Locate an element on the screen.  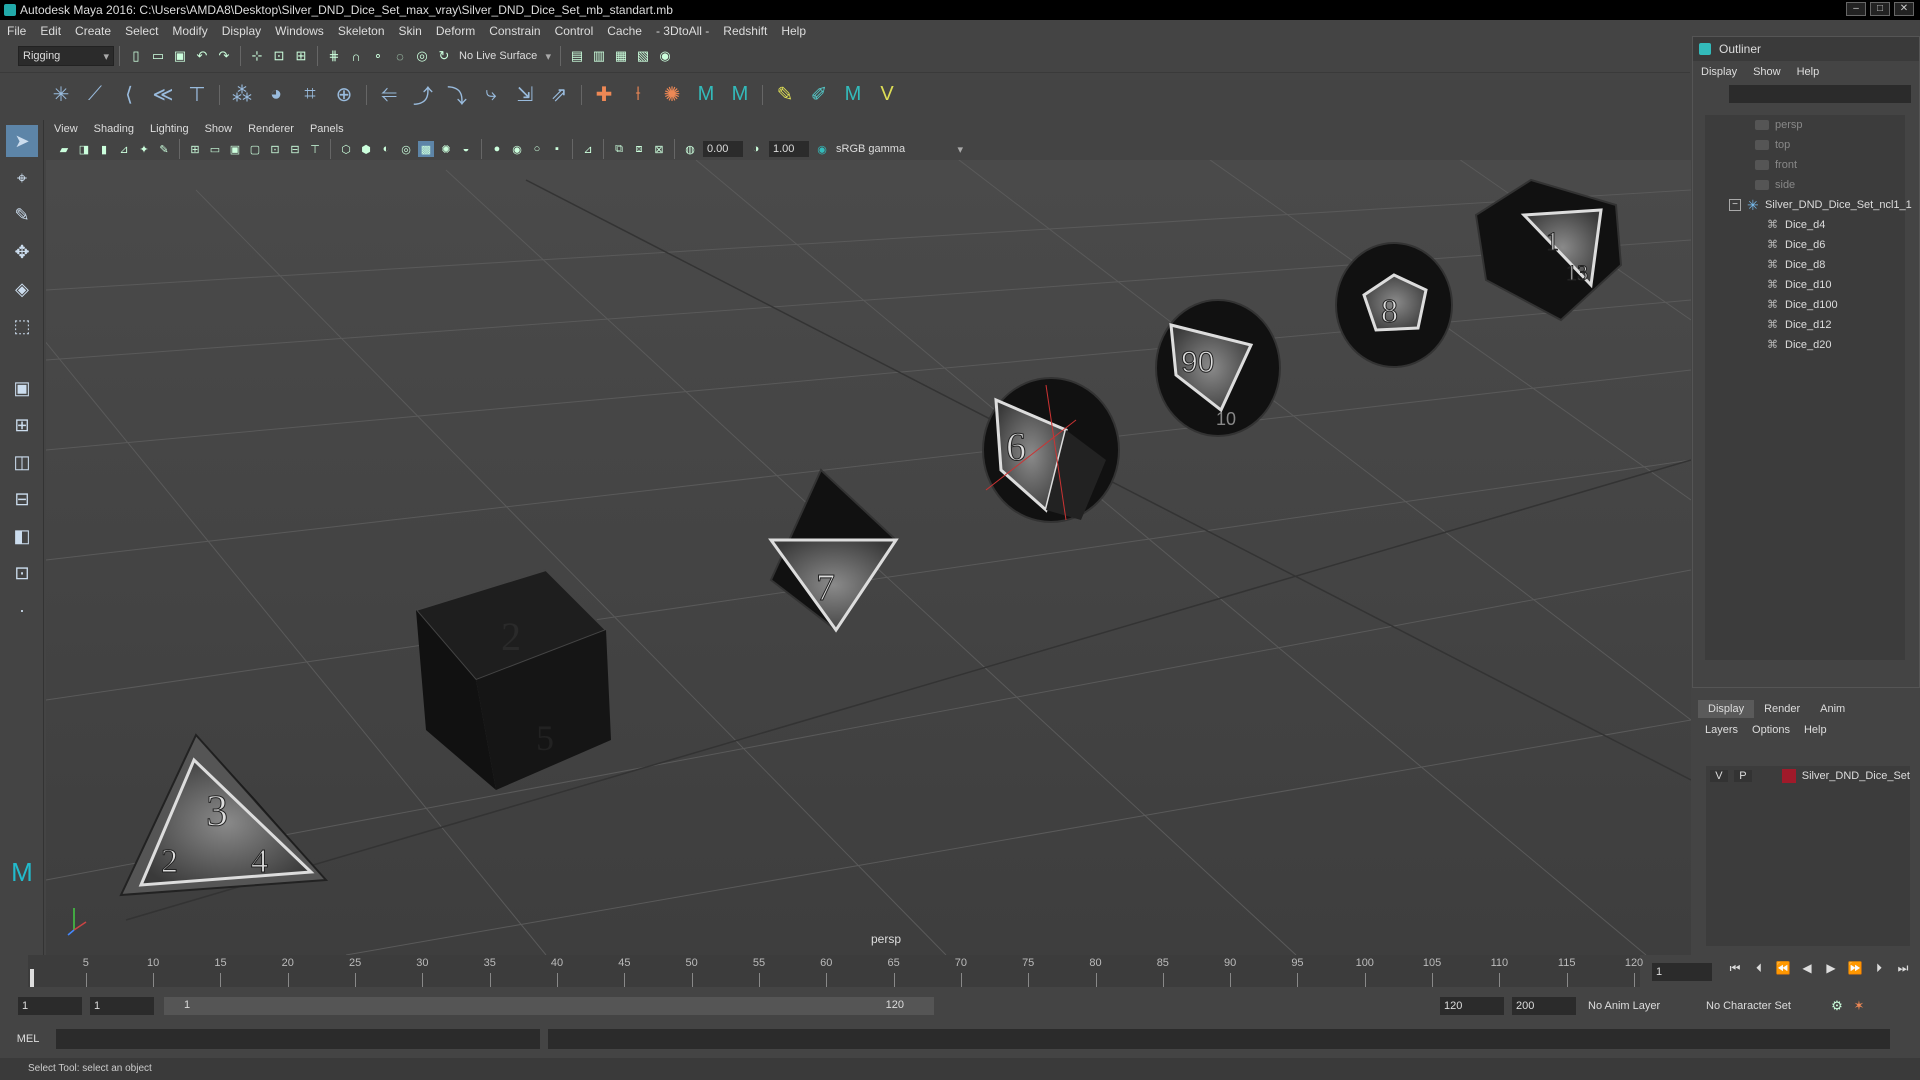
undo-icon: ↶ is located at coordinates (202, 56).